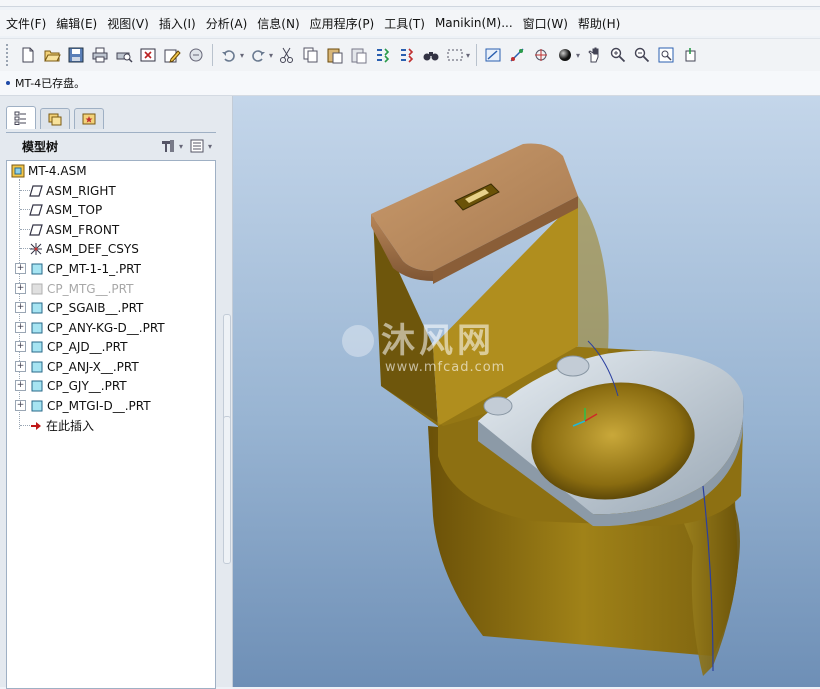  What do you see at coordinates (40, 146) in the screenshot?
I see `model-tree-title: 模型树` at bounding box center [40, 146].